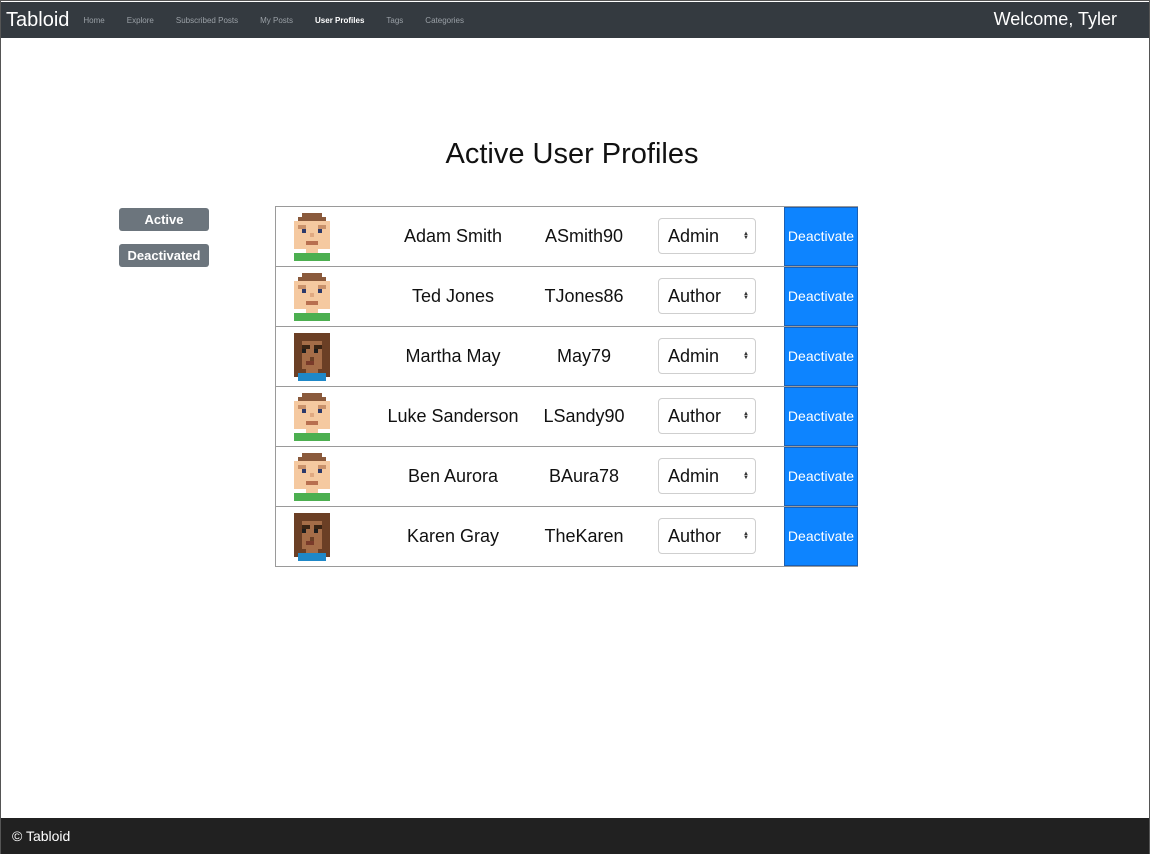 This screenshot has height=856, width=1152. I want to click on table-row: Luke Sanderson LSandy90 Author ▲ ▼ Deactivate, so click(567, 417).